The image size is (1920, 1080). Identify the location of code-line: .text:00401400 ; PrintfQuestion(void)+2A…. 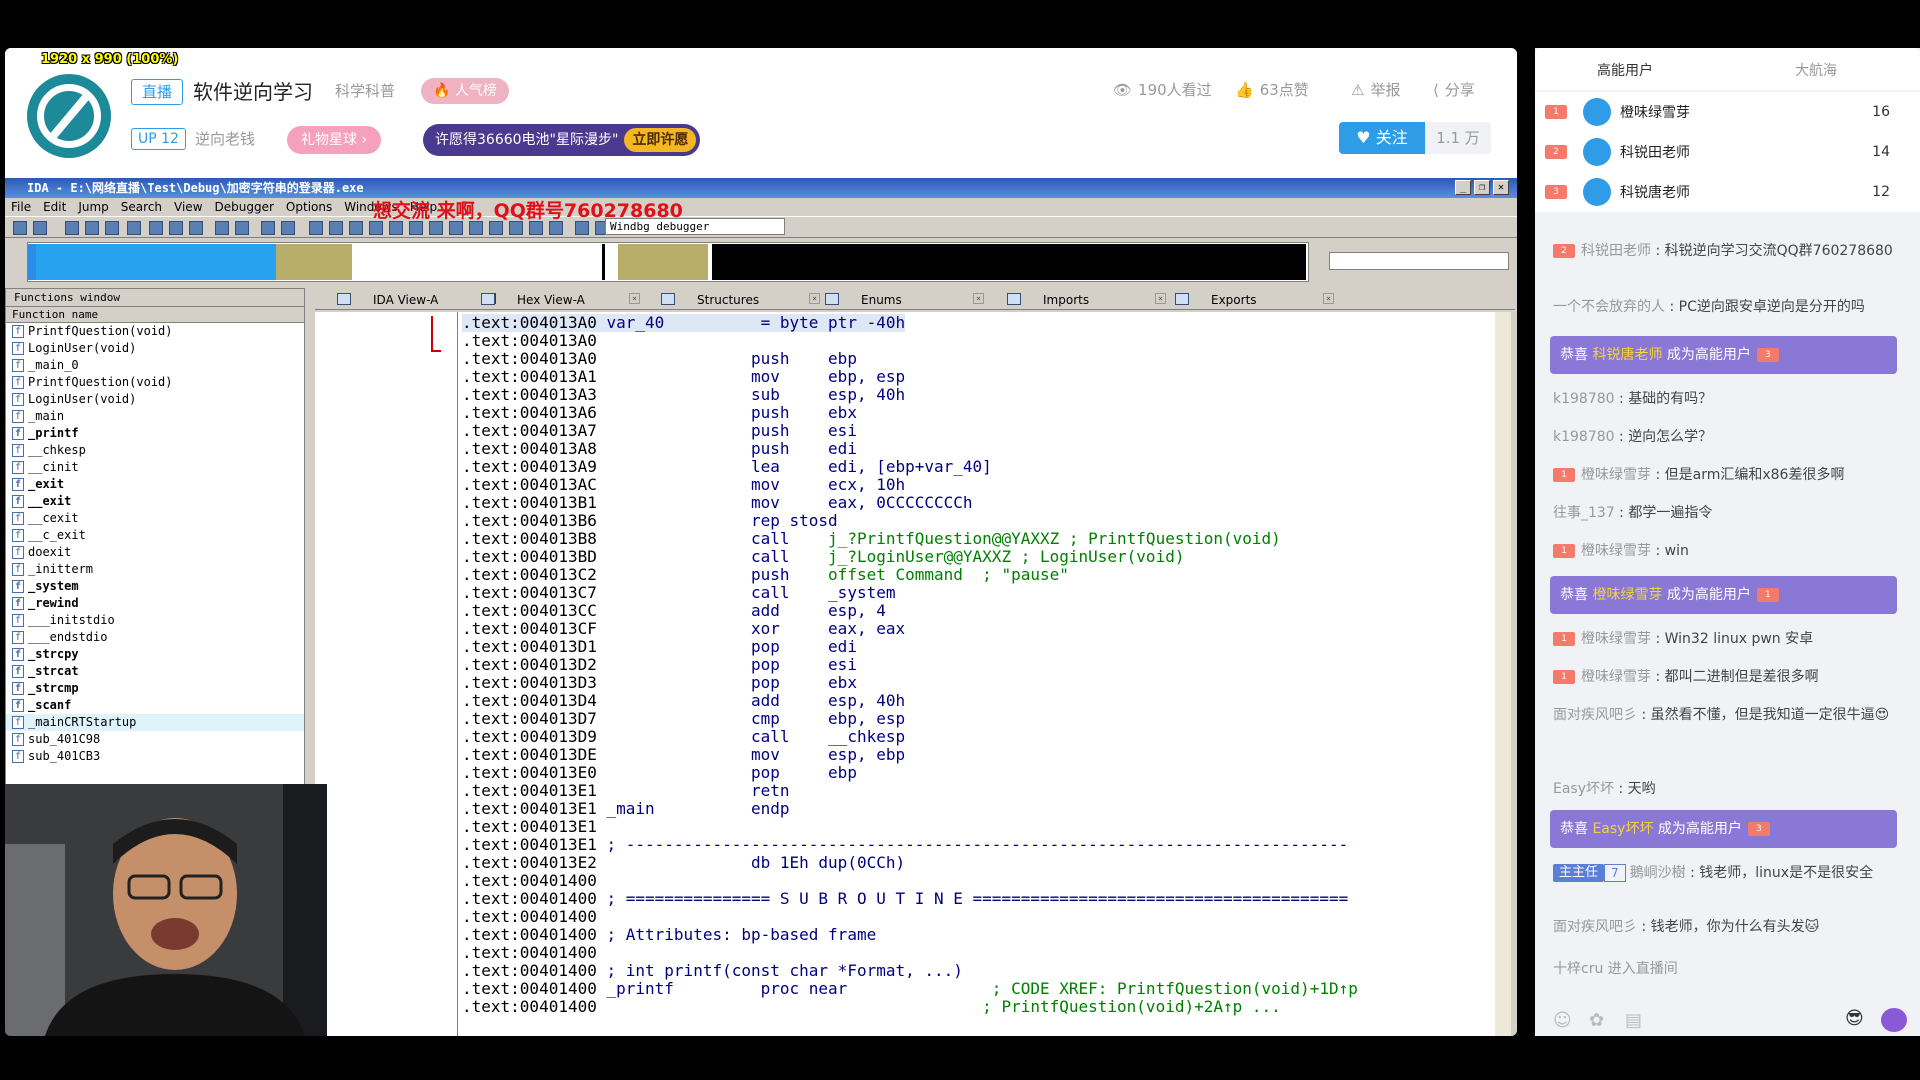
(871, 1007).